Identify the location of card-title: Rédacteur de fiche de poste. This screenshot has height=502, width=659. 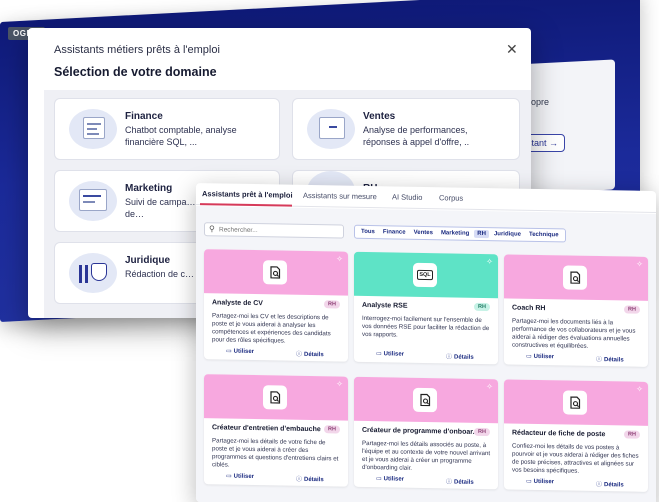
(559, 434).